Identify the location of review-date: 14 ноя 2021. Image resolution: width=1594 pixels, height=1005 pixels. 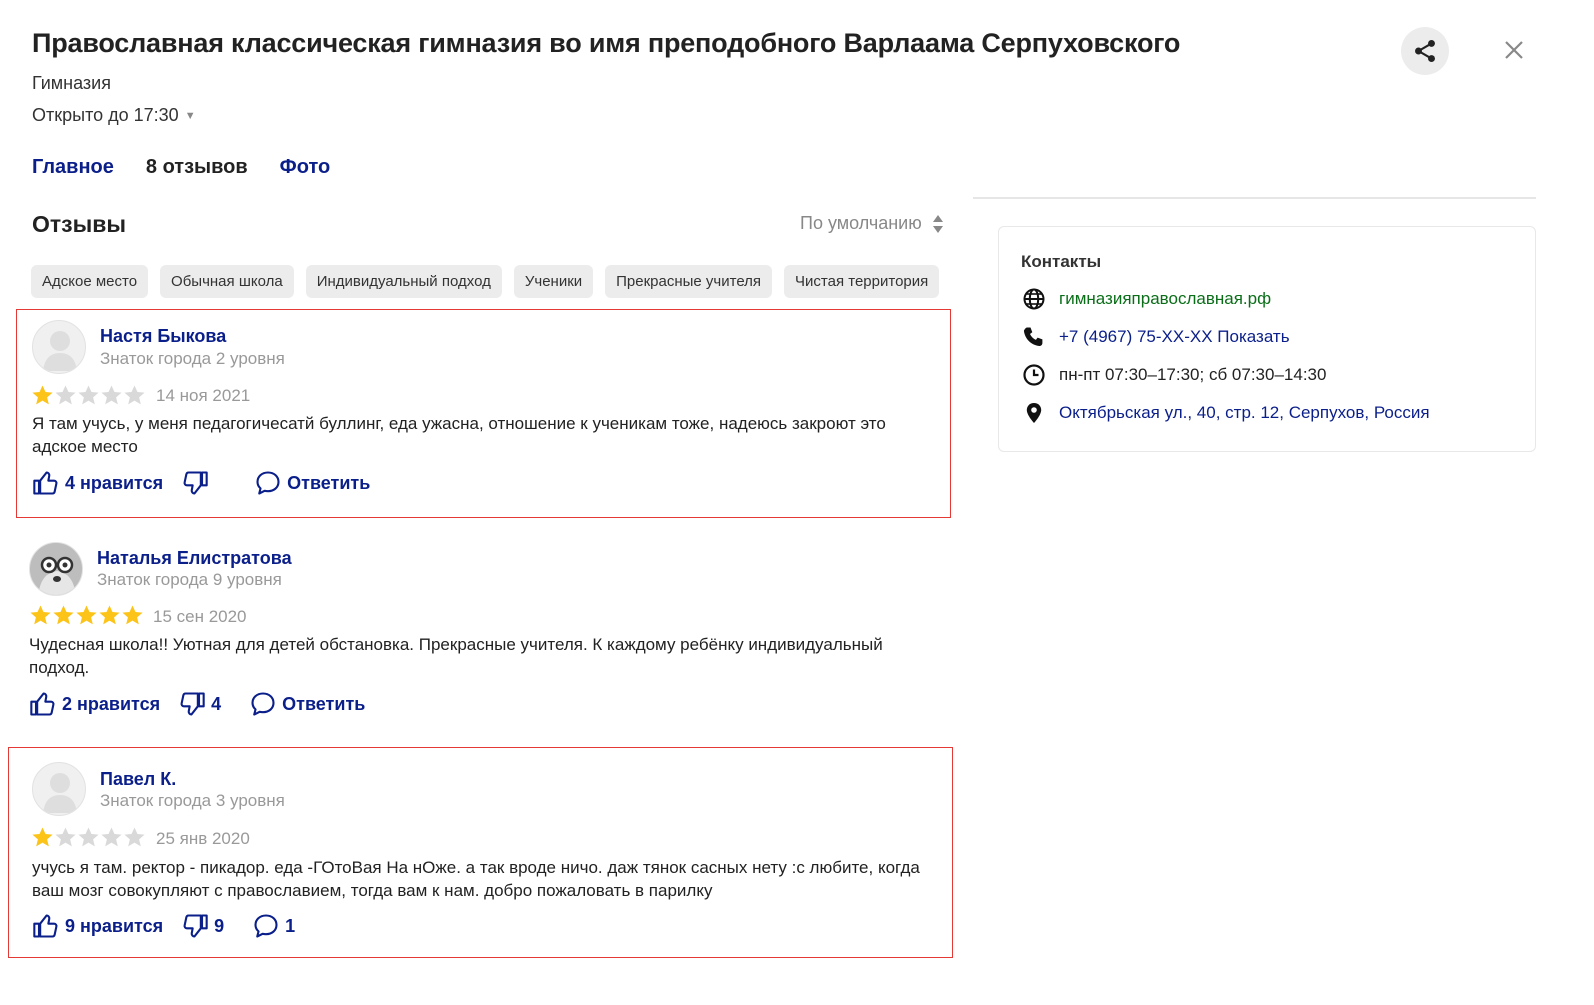
(203, 395).